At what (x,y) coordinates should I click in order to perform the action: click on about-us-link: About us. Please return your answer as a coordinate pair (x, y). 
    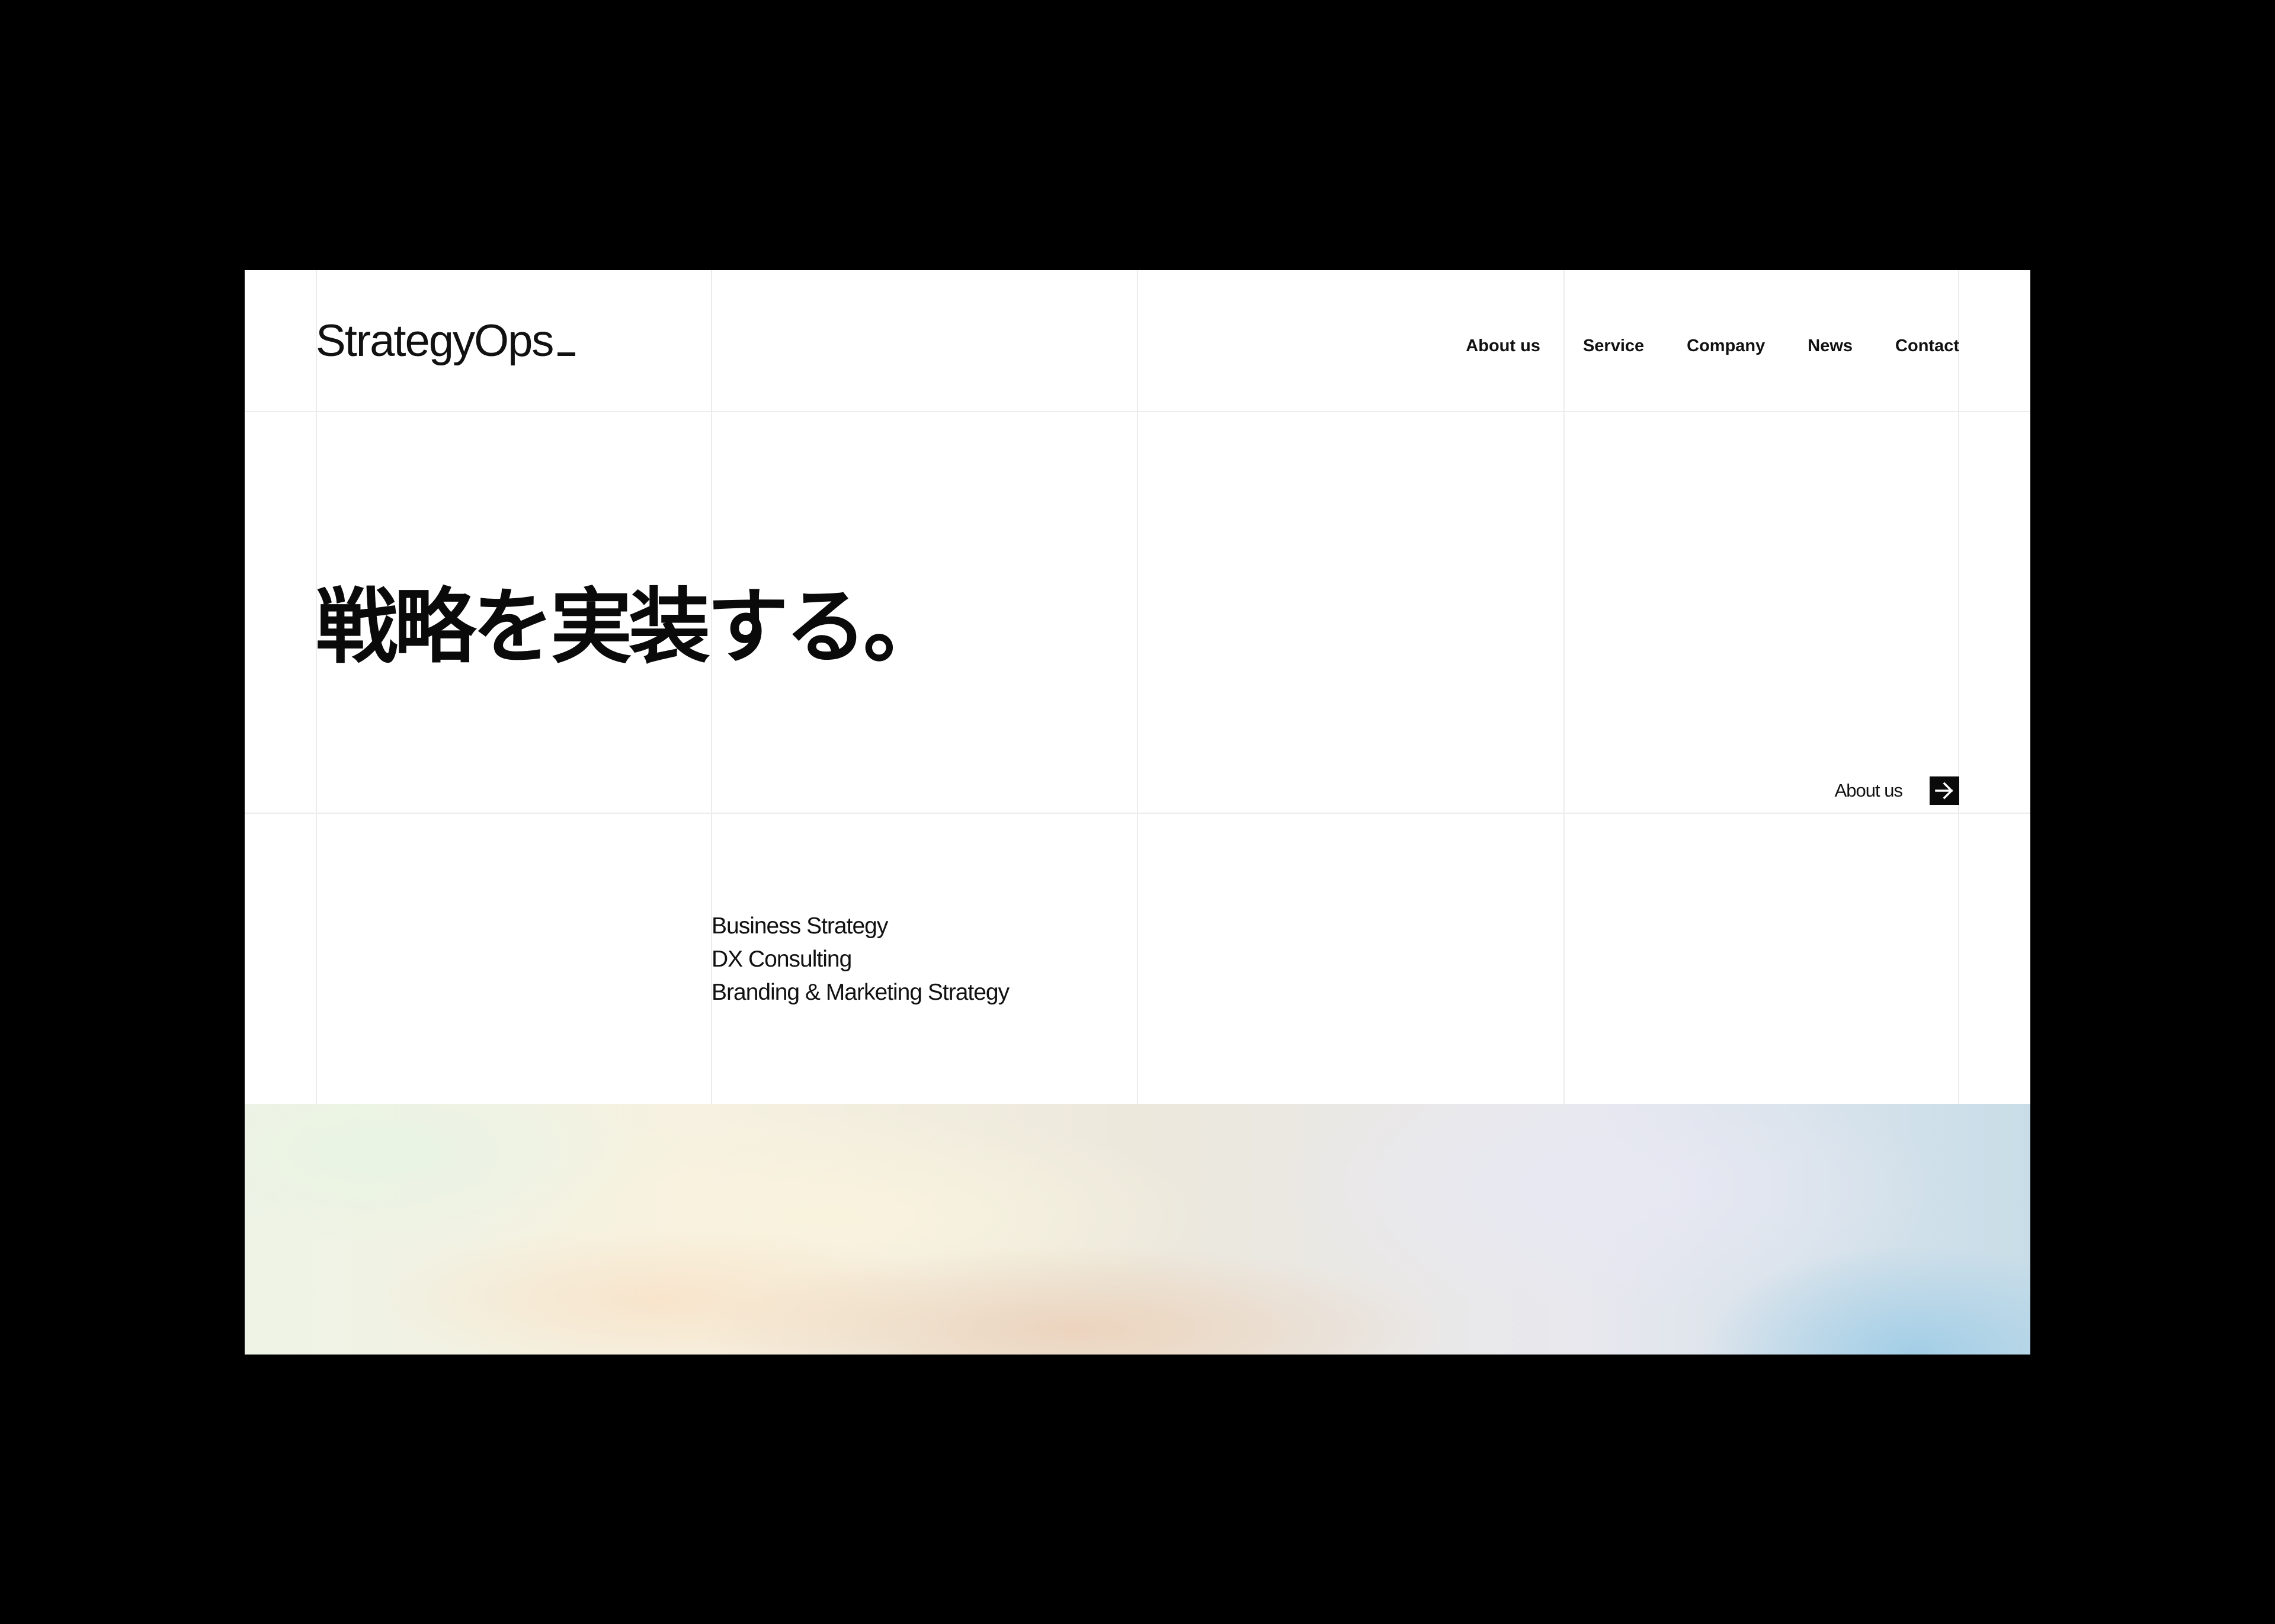
    Looking at the image, I should click on (1897, 790).